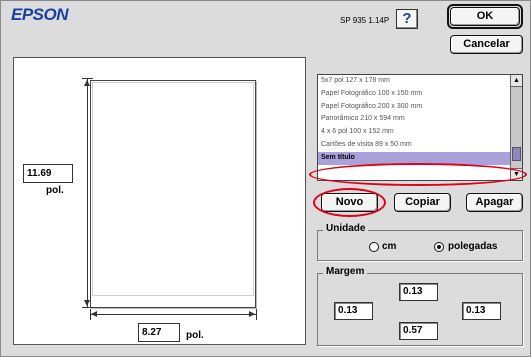 This screenshot has height=357, width=531. What do you see at coordinates (414, 119) in the screenshot?
I see `list-item: Panorâmico 210 x 594 mm` at bounding box center [414, 119].